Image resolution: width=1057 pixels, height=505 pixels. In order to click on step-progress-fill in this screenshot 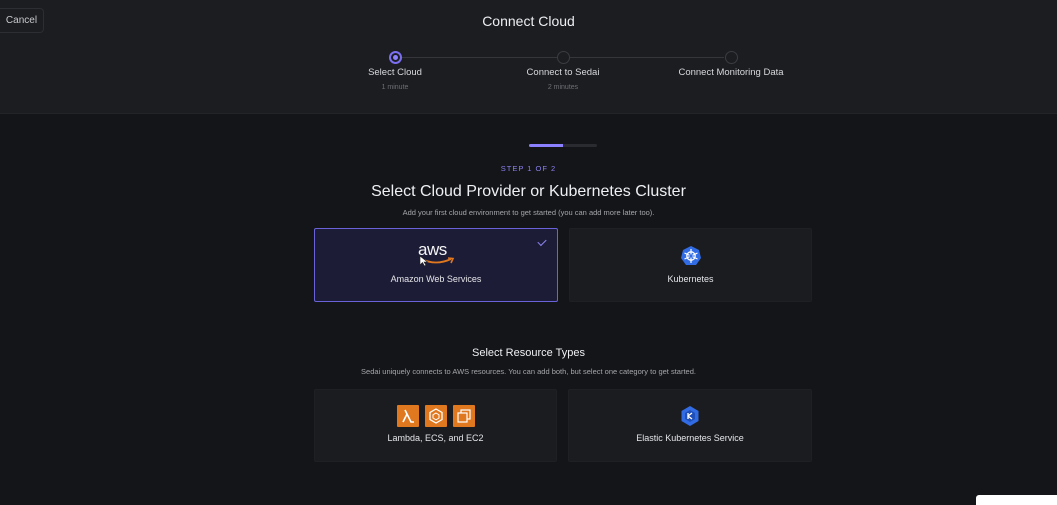, I will do `click(546, 145)`.